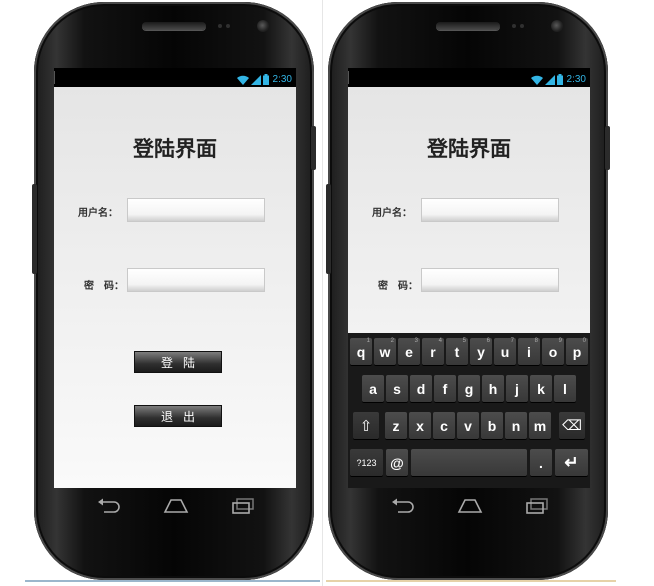  Describe the element at coordinates (178, 416) in the screenshot. I see `exit-button: 退出` at that location.